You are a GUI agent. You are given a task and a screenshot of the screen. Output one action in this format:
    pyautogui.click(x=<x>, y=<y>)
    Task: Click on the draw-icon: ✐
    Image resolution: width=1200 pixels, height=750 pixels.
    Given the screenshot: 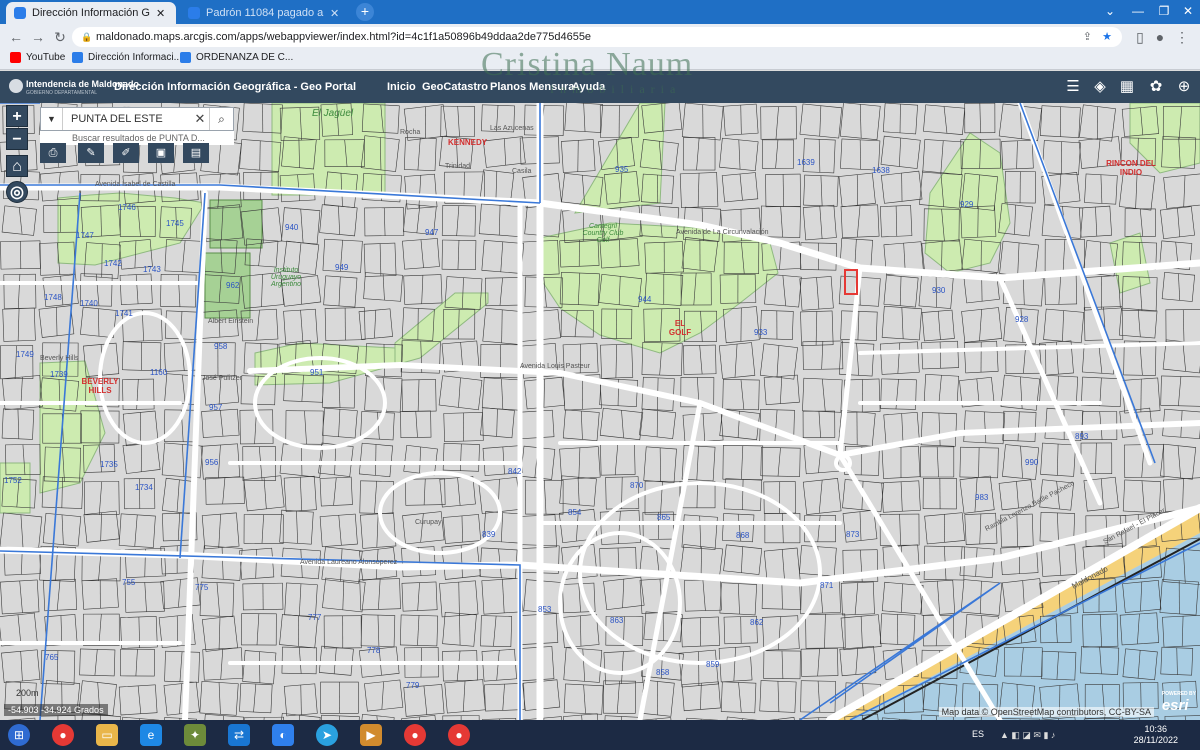 What is the action you would take?
    pyautogui.click(x=126, y=153)
    